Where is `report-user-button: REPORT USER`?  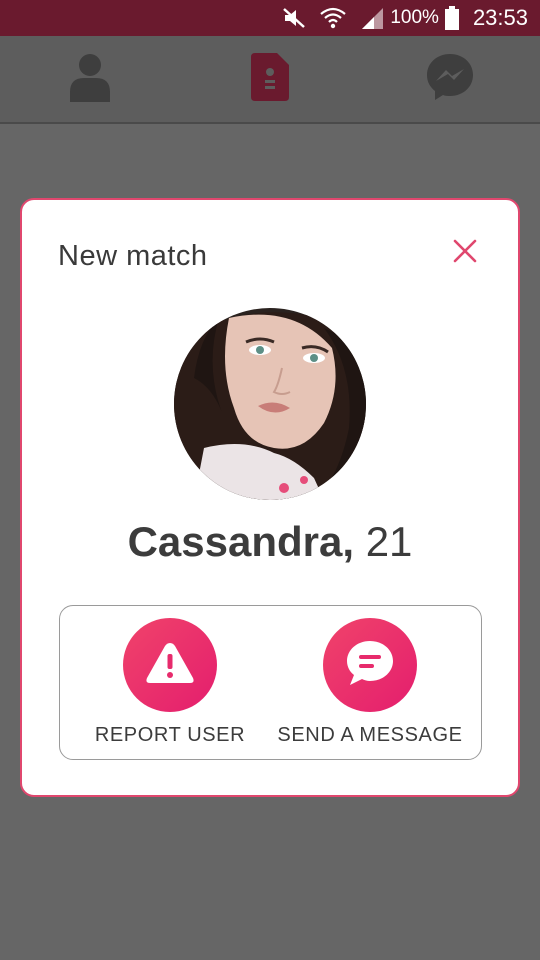
report-user-button: REPORT USER is located at coordinates (170, 686).